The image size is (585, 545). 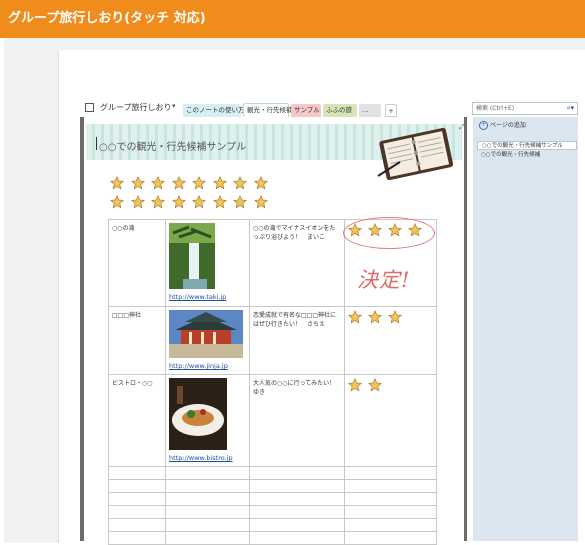 What do you see at coordinates (340, 110) in the screenshot?
I see `tab-fufu-trip: ふふの旅` at bounding box center [340, 110].